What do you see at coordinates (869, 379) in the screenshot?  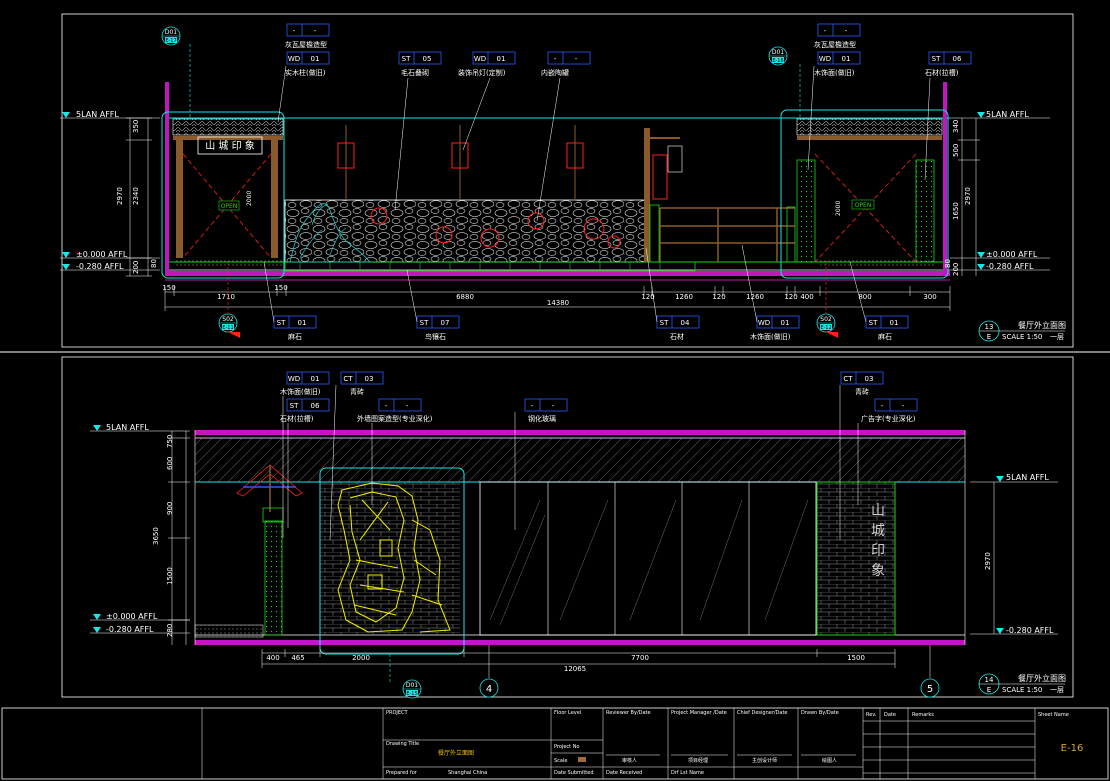 I see `tag-num: 03` at bounding box center [869, 379].